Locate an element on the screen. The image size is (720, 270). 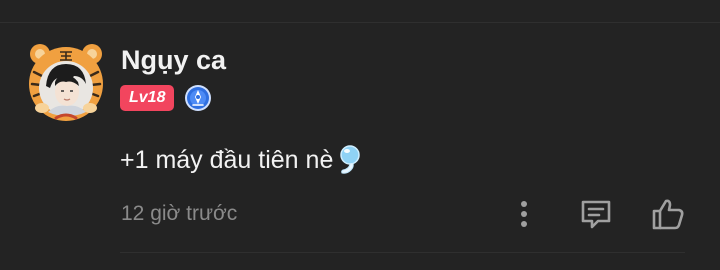
comment-text: +1 máy đầu tiên nè is located at coordinates (227, 160).